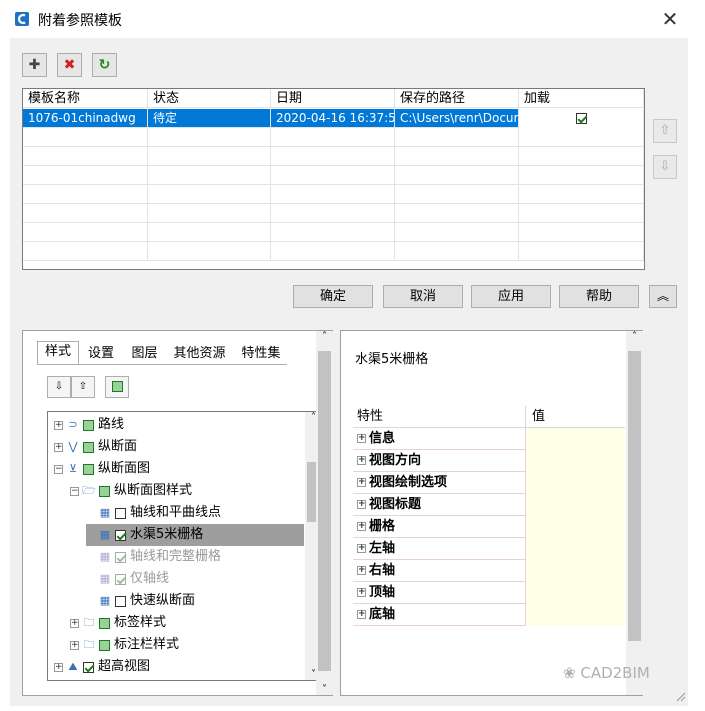 Image resolution: width=705 pixels, height=711 pixels. Describe the element at coordinates (34, 65) in the screenshot. I see `add-template-button: ✚` at that location.